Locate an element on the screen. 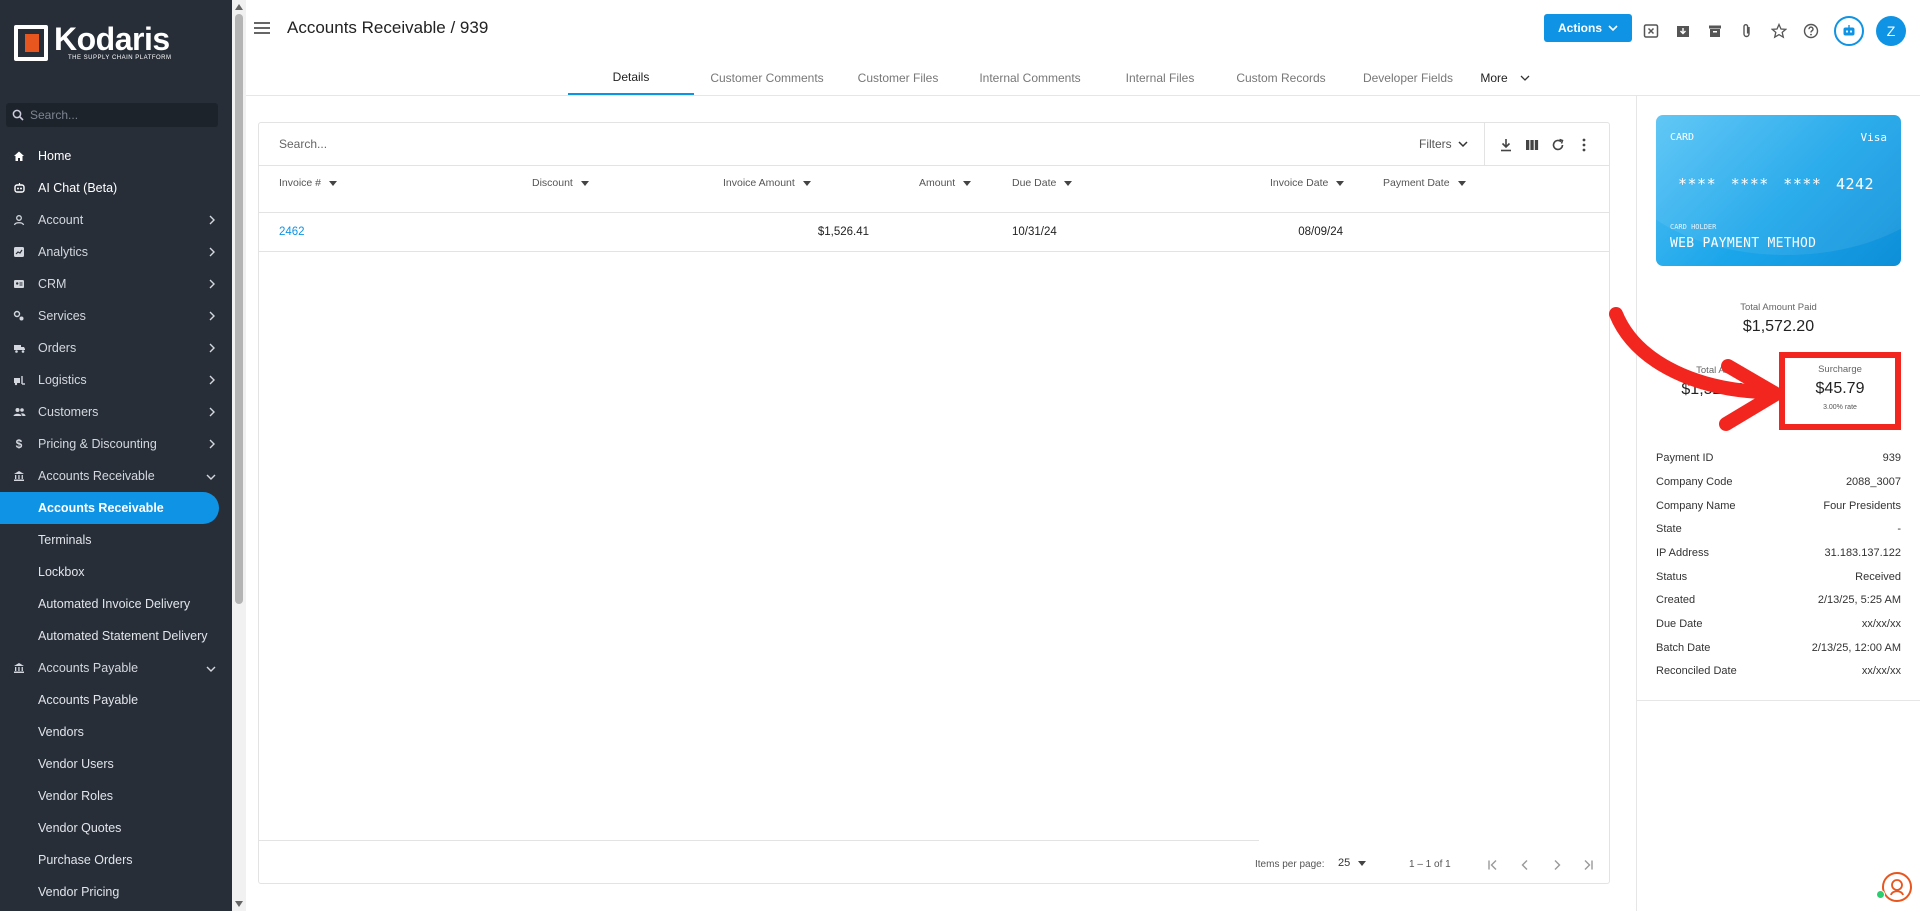 This screenshot has height=911, width=1920. sidebar-item-pricing: $ Pricing & Discounting is located at coordinates (116, 444).